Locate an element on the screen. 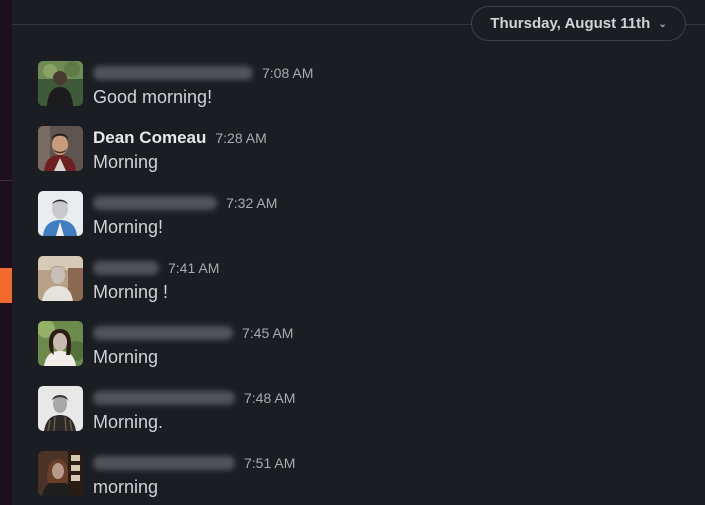  message-item: 7:45 AM Morning is located at coordinates (368, 352).